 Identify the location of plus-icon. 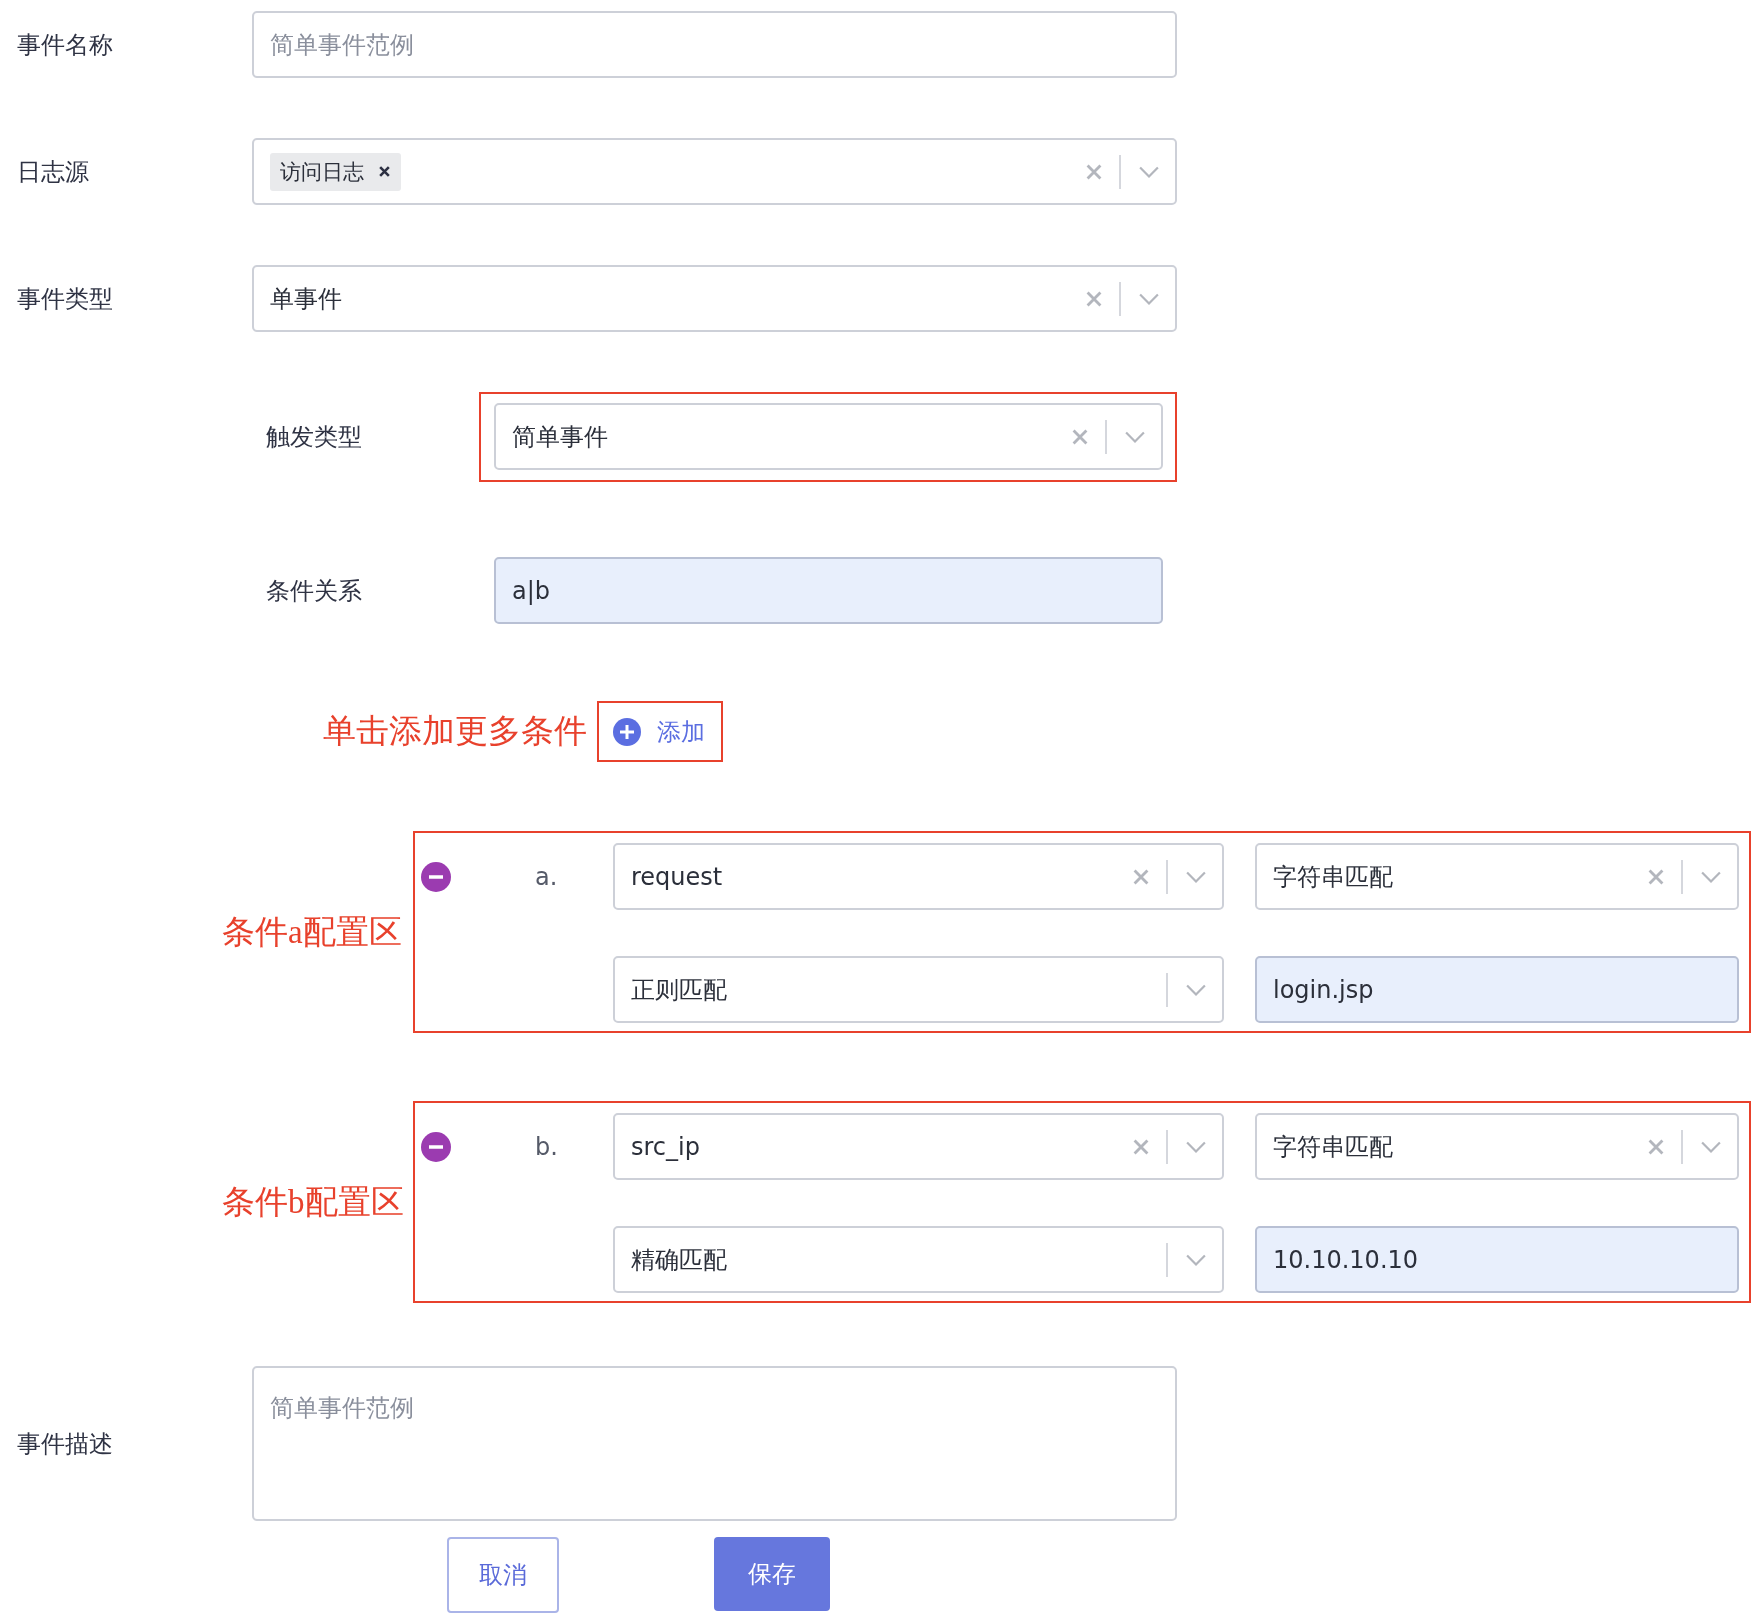
(627, 731).